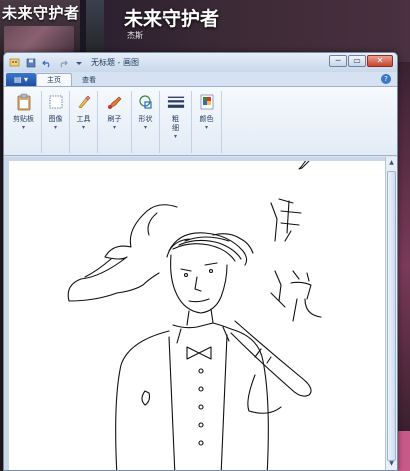 The image size is (410, 471). I want to click on group-image: 图像 ▾, so click(56, 122).